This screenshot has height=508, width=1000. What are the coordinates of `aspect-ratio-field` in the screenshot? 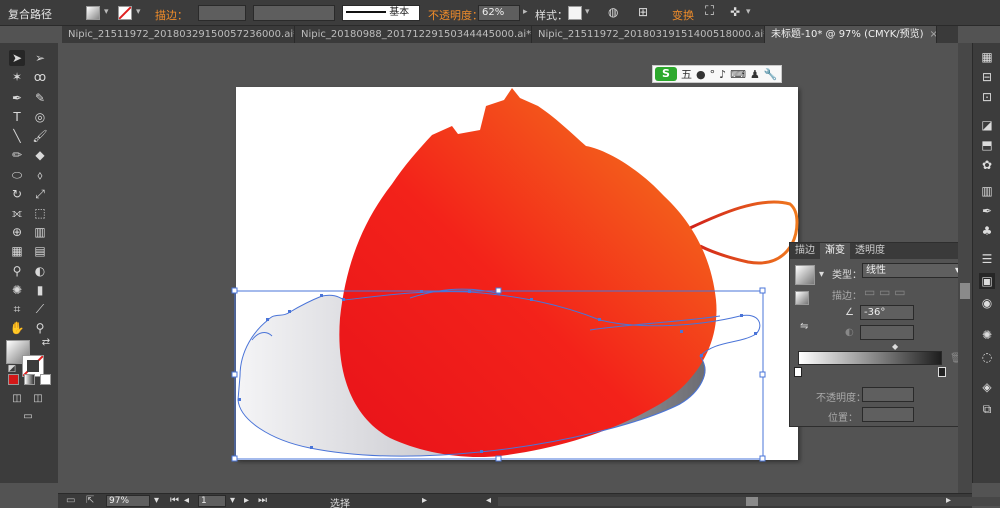 It's located at (887, 332).